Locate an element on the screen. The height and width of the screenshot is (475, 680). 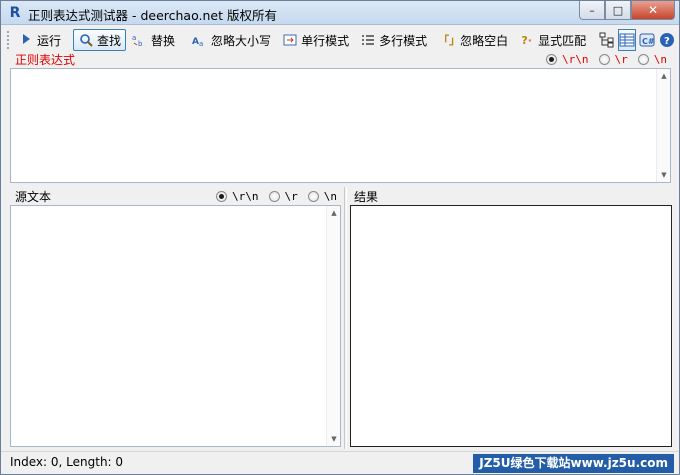
case-icon: Aa is located at coordinates (199, 40).